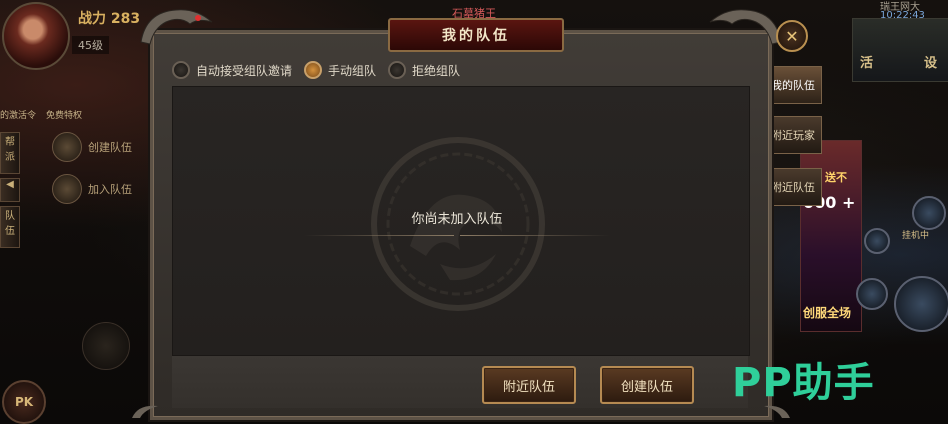 The height and width of the screenshot is (424, 948). What do you see at coordinates (145, 411) in the screenshot?
I see `corner-ornament-icon` at bounding box center [145, 411].